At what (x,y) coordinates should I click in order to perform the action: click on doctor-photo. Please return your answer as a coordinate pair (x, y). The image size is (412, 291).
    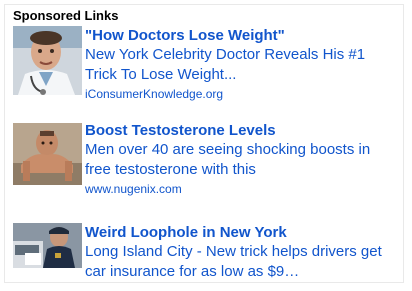
    Looking at the image, I should click on (47, 60).